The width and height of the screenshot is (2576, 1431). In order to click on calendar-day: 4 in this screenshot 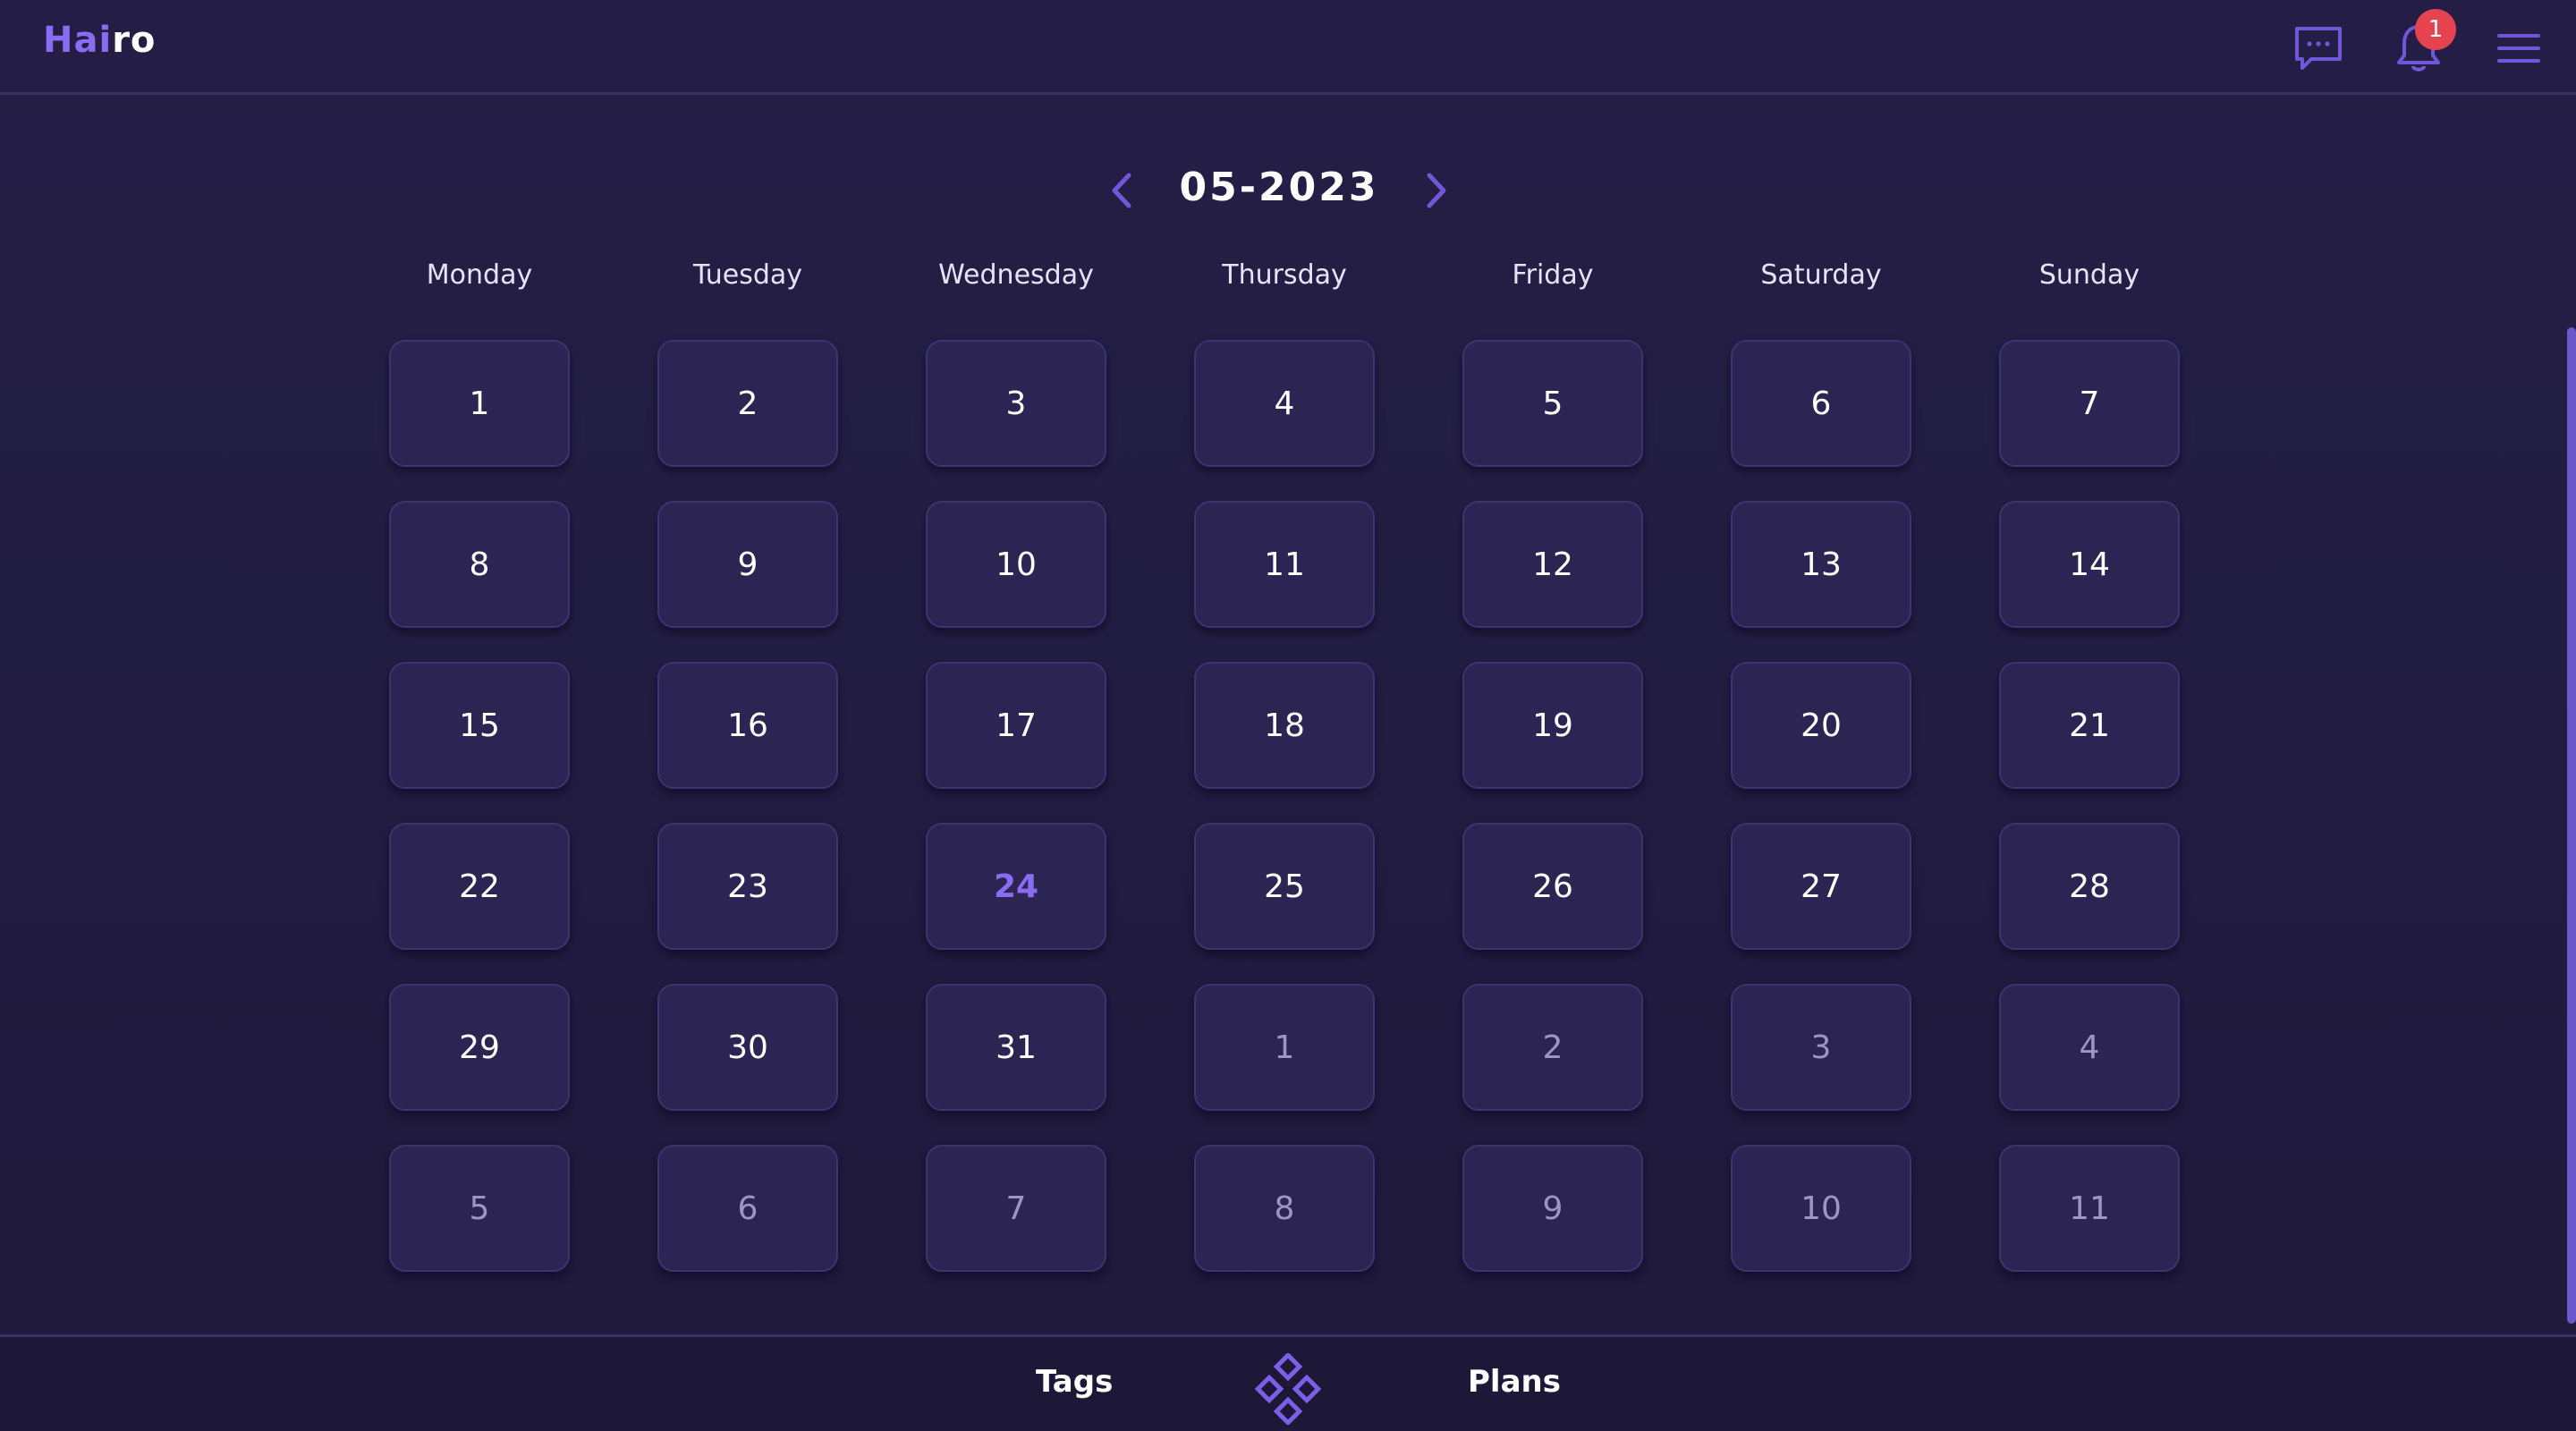, I will do `click(1284, 404)`.